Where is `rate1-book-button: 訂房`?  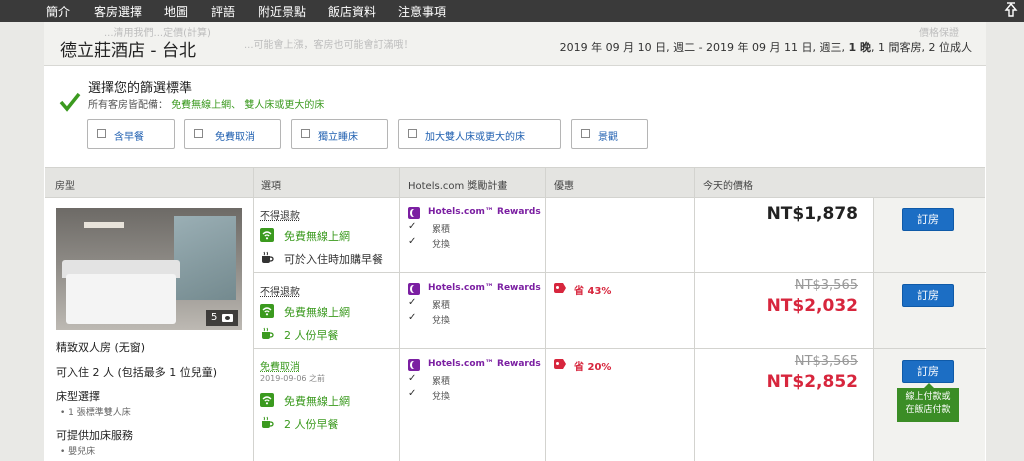
rate1-book-button: 訂房 is located at coordinates (928, 219).